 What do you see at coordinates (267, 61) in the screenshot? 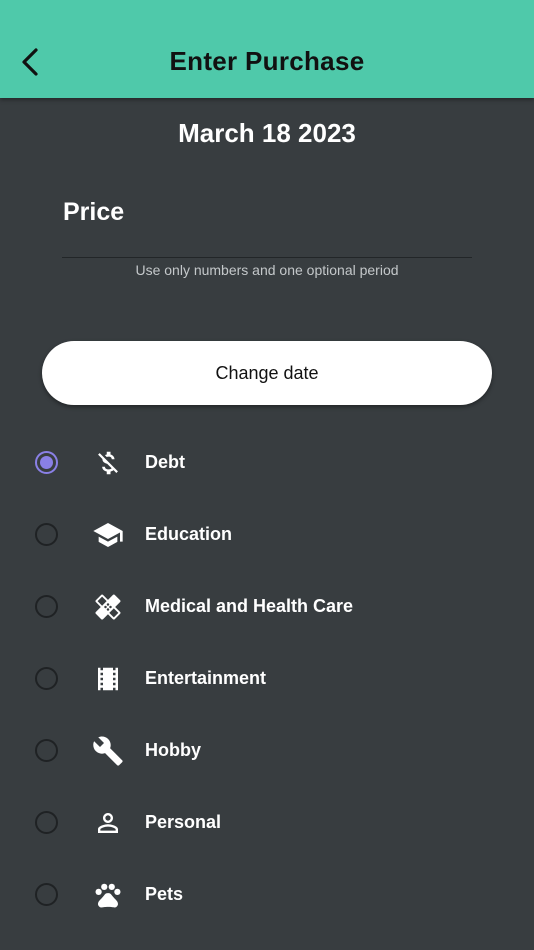
I see `page-title: Enter Purchase` at bounding box center [267, 61].